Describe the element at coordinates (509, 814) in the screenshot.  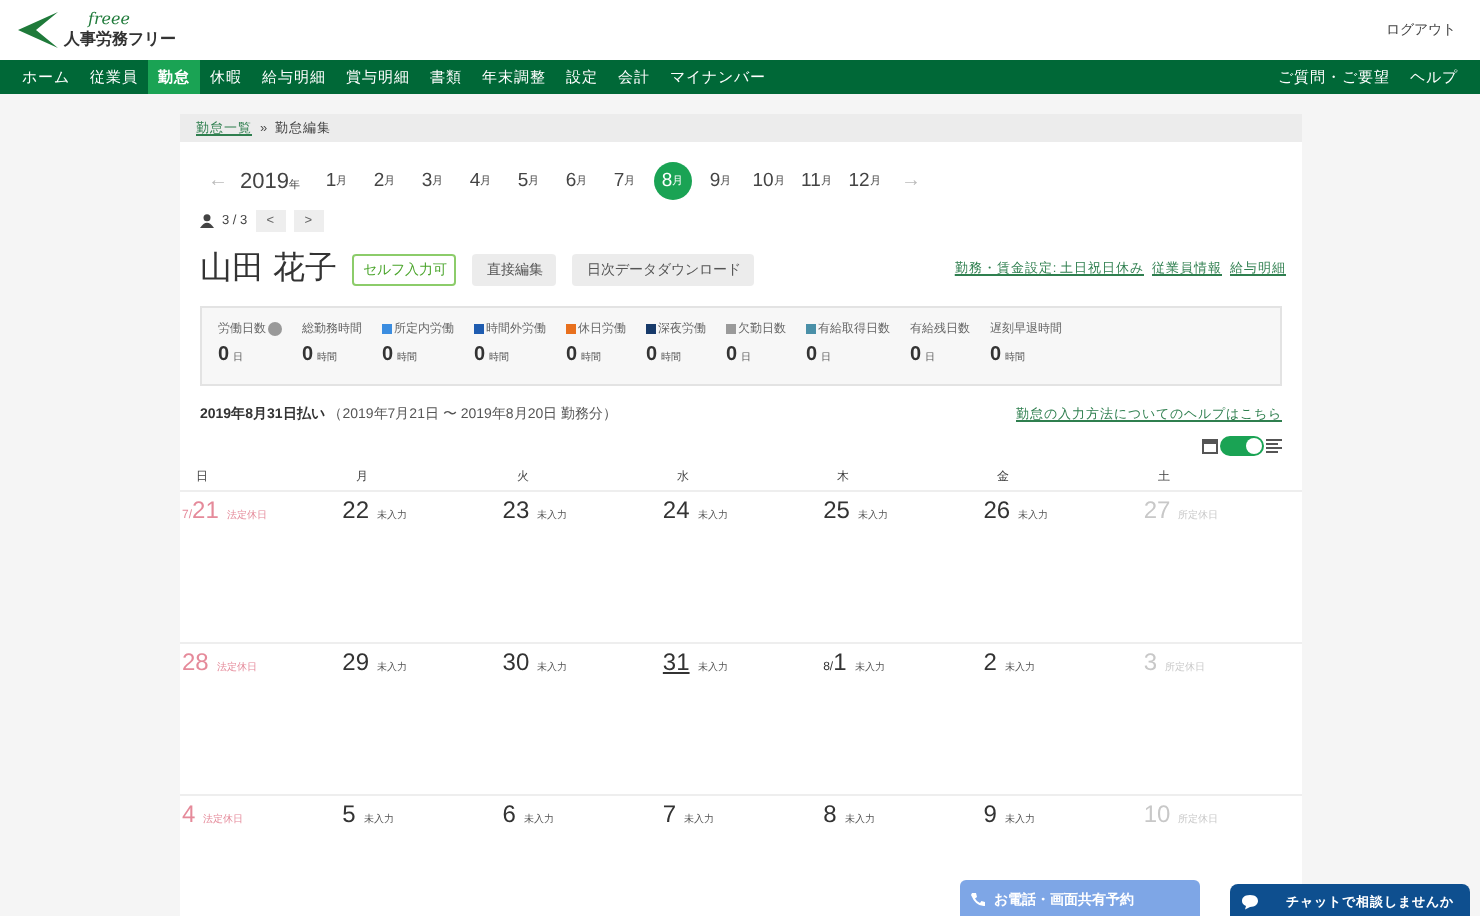
I see `day-number: 6` at that location.